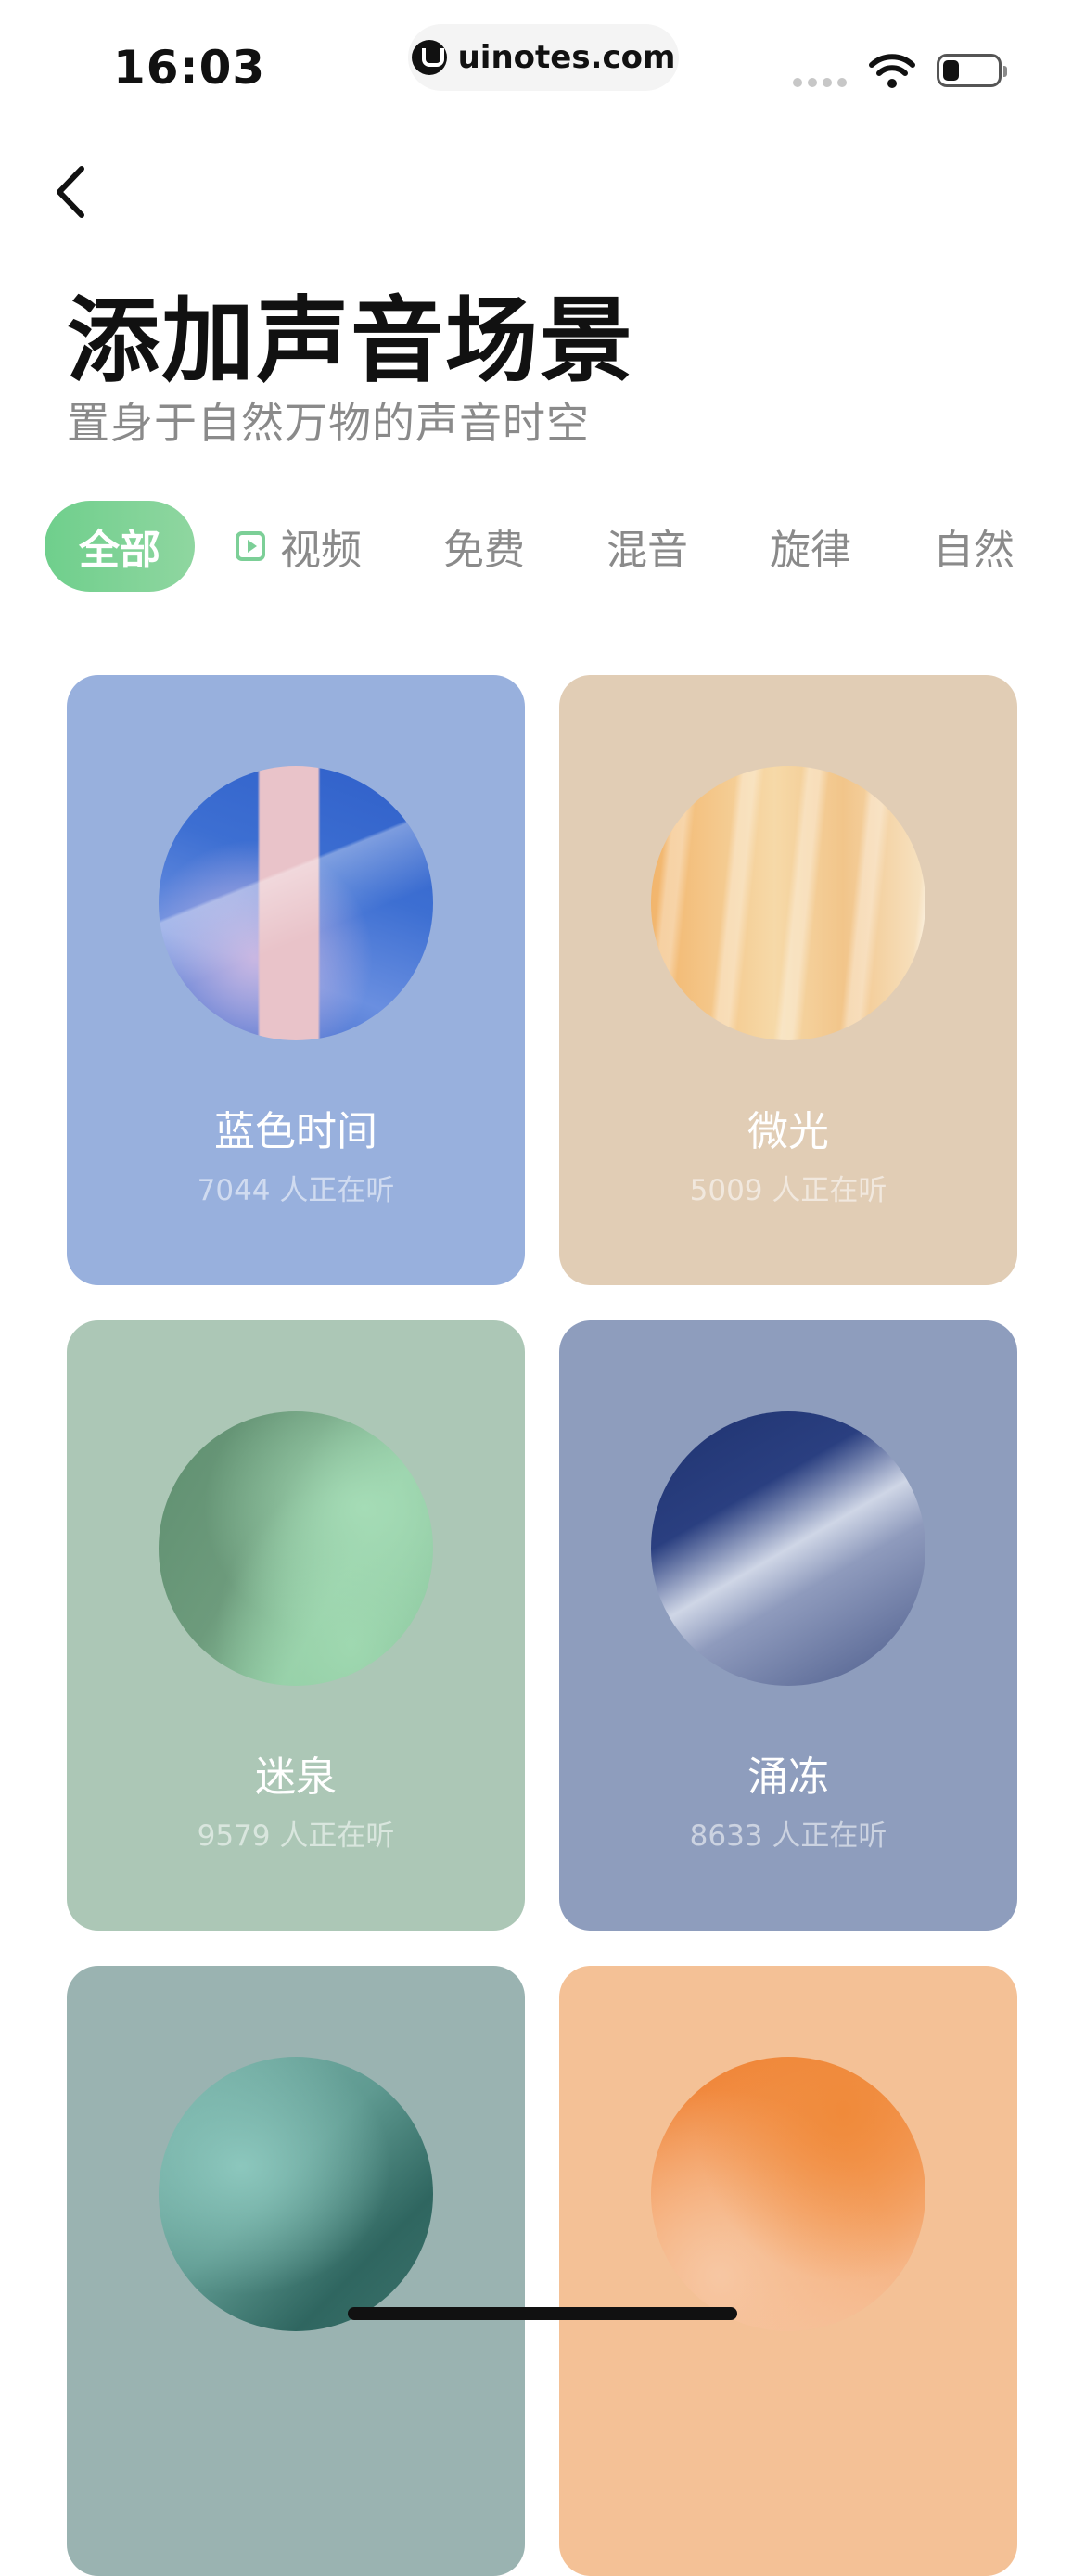 This screenshot has width=1085, height=2576. Describe the element at coordinates (647, 551) in the screenshot. I see `tab-label: 混音` at that location.